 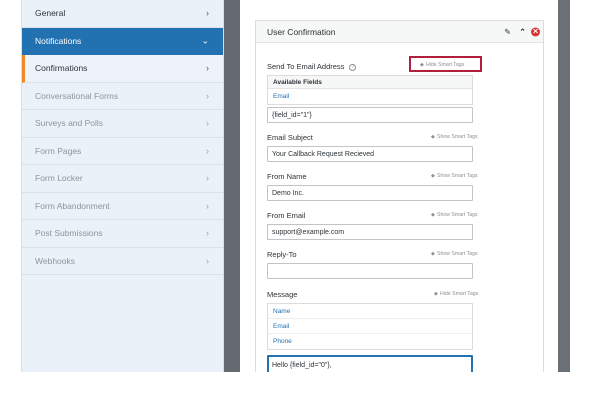 What do you see at coordinates (122, 206) in the screenshot?
I see `sidebar-item-form-abandonment: Form Abandonment ›` at bounding box center [122, 206].